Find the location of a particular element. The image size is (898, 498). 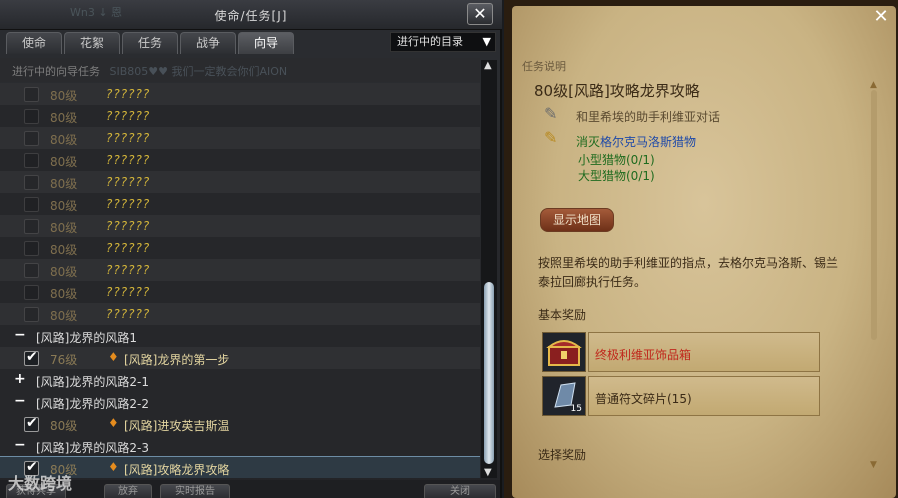

chest-icon is located at coordinates (564, 352).